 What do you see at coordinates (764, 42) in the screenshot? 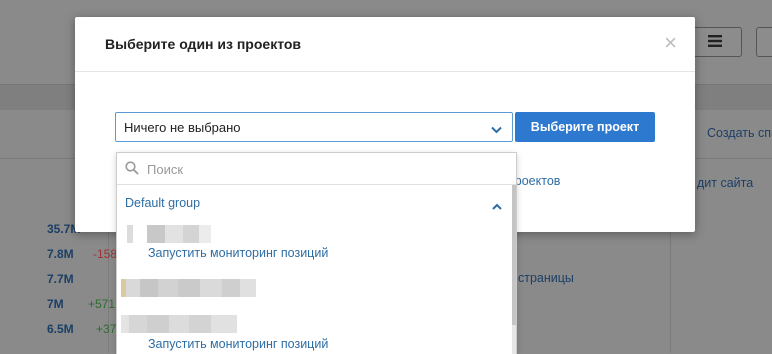
I see `background-search-button` at bounding box center [764, 42].